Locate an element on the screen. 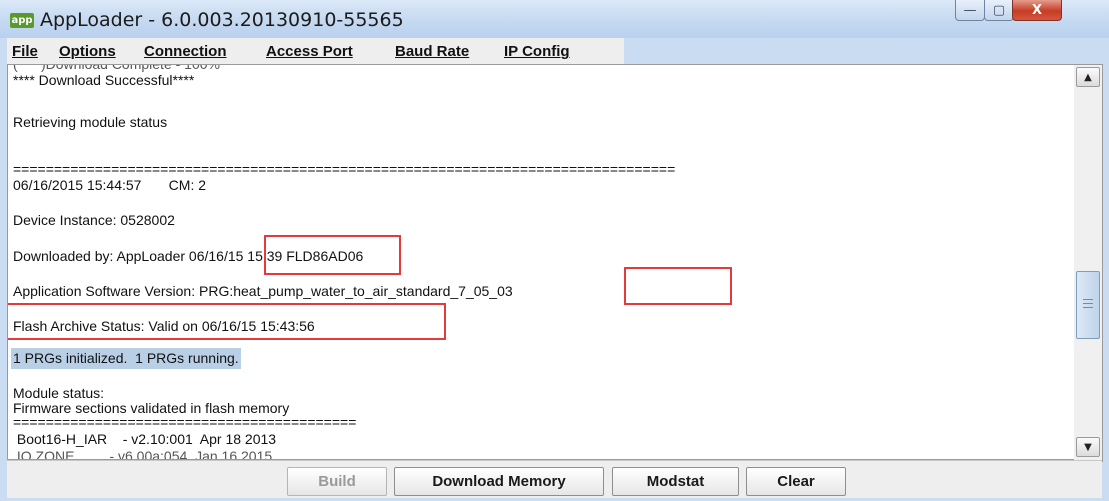 Image resolution: width=1109 pixels, height=501 pixels. log-line-timestamp: 06/16/2015 15:44:57 CM: 2 is located at coordinates (110, 185).